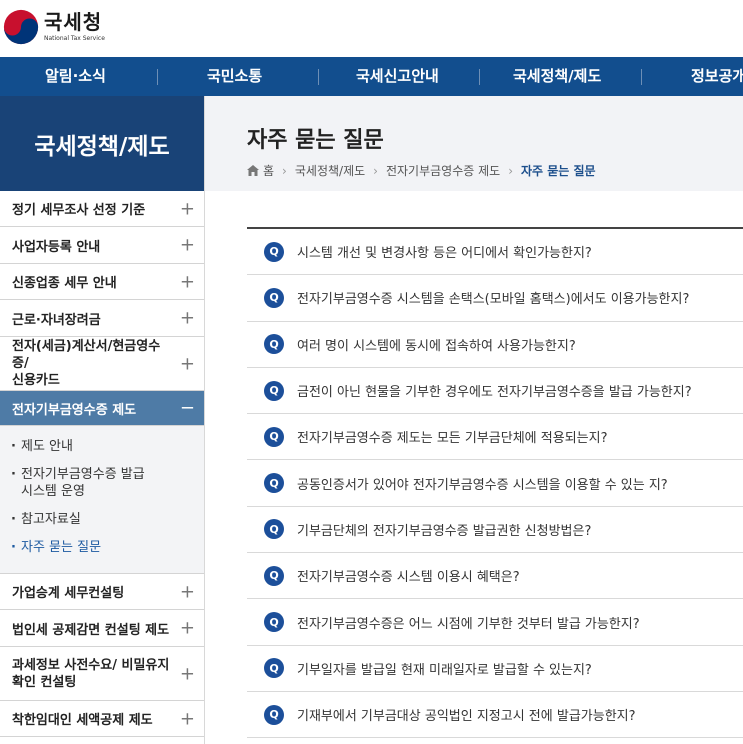 Image resolution: width=743 pixels, height=744 pixels. I want to click on sidebar-item-good-landlord: 착한임대인 세액공제 제도 +, so click(102, 719).